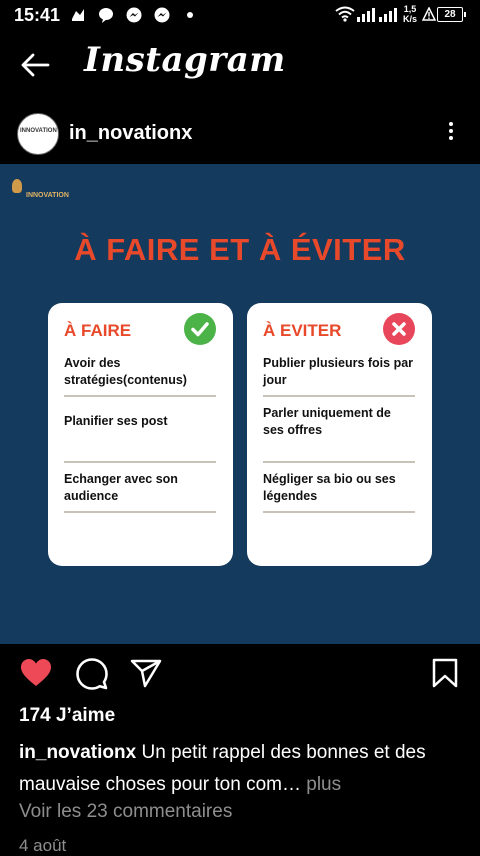  I want to click on lightbulb-icon, so click(17, 186).